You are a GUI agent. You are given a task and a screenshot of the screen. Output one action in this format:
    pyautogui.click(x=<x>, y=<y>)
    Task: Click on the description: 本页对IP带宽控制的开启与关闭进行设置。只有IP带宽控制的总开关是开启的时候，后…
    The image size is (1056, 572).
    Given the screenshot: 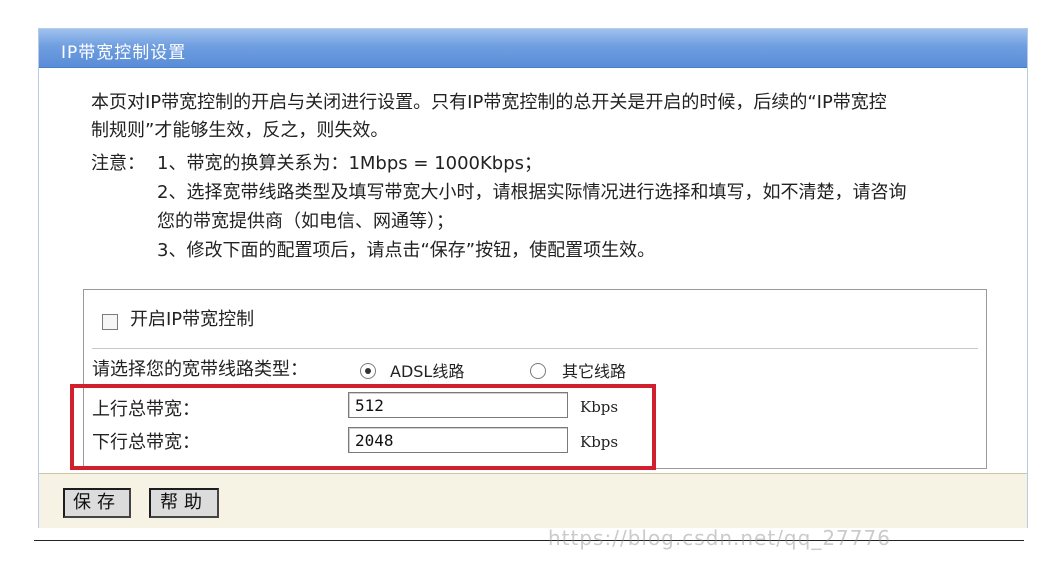 What is the action you would take?
    pyautogui.click(x=551, y=117)
    